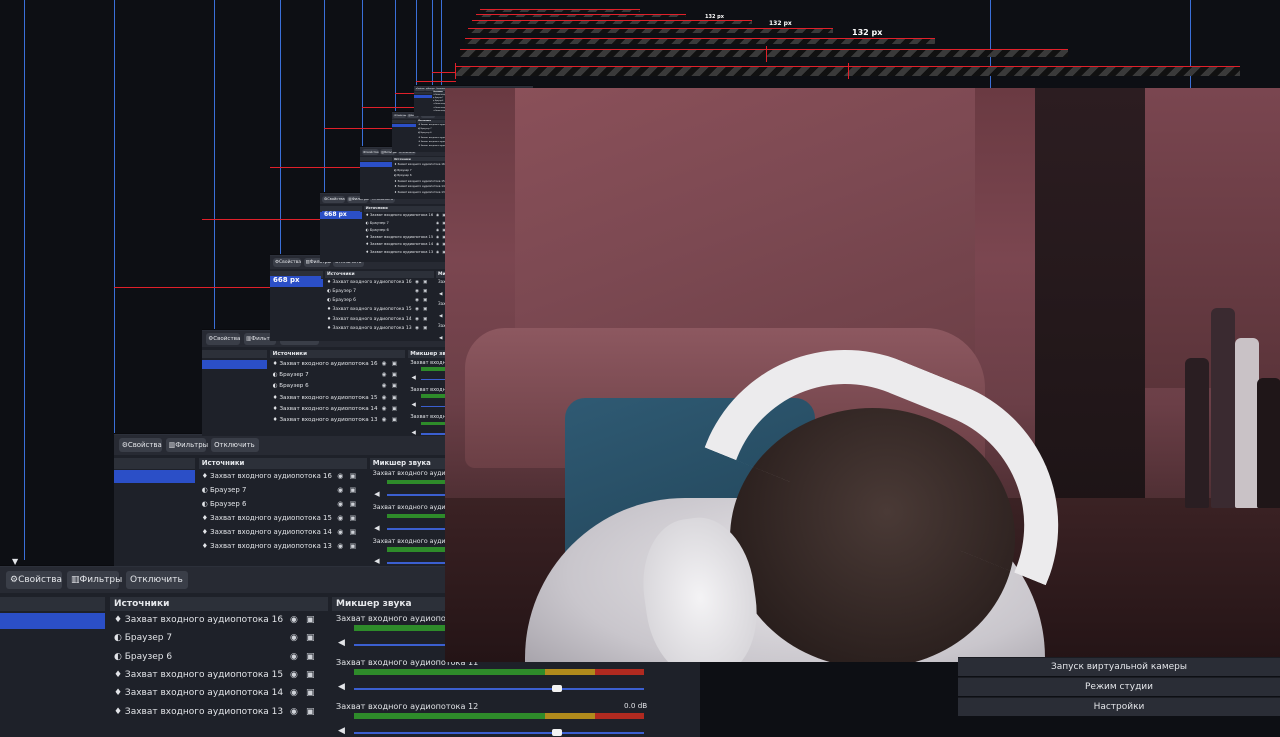 Image resolution: width=1280 pixels, height=737 pixels. Describe the element at coordinates (1119, 666) in the screenshot. I see `start-virtual-camera-button: Запуск виртуальной камеры` at that location.